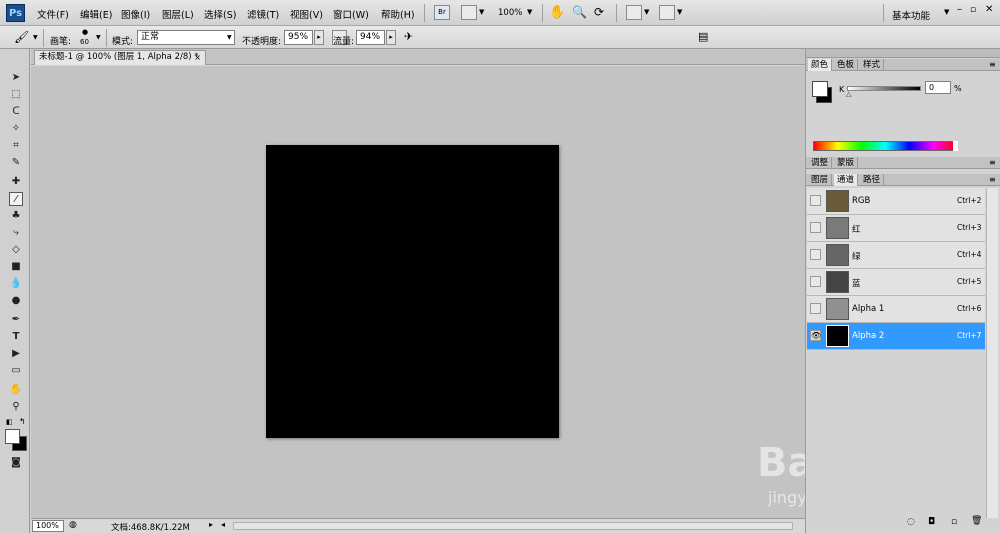 The image size is (1000, 533). Describe the element at coordinates (884, 88) in the screenshot. I see `k-slider` at that location.